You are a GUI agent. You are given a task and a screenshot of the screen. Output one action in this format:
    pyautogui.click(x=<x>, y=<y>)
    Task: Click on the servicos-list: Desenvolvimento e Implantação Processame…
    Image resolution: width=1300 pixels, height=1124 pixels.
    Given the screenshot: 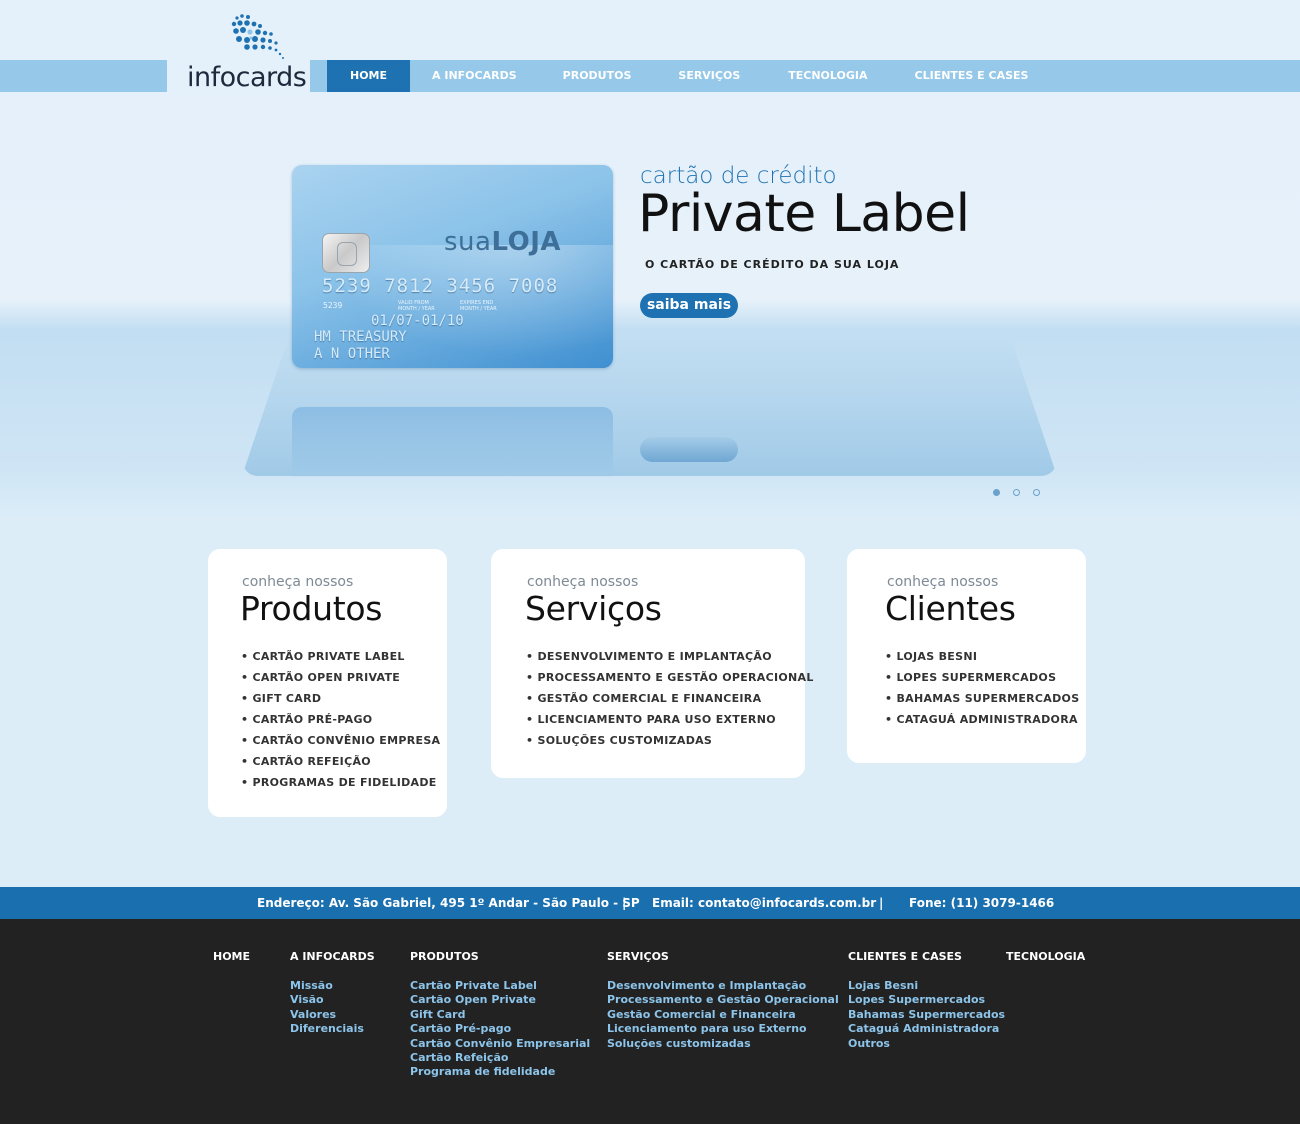 What is the action you would take?
    pyautogui.click(x=670, y=698)
    